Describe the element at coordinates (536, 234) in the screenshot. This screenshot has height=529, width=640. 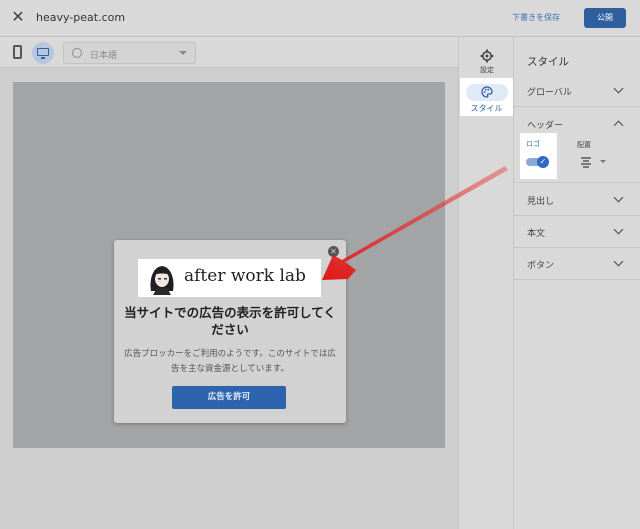
I see `section-body-text-label: 本文` at that location.